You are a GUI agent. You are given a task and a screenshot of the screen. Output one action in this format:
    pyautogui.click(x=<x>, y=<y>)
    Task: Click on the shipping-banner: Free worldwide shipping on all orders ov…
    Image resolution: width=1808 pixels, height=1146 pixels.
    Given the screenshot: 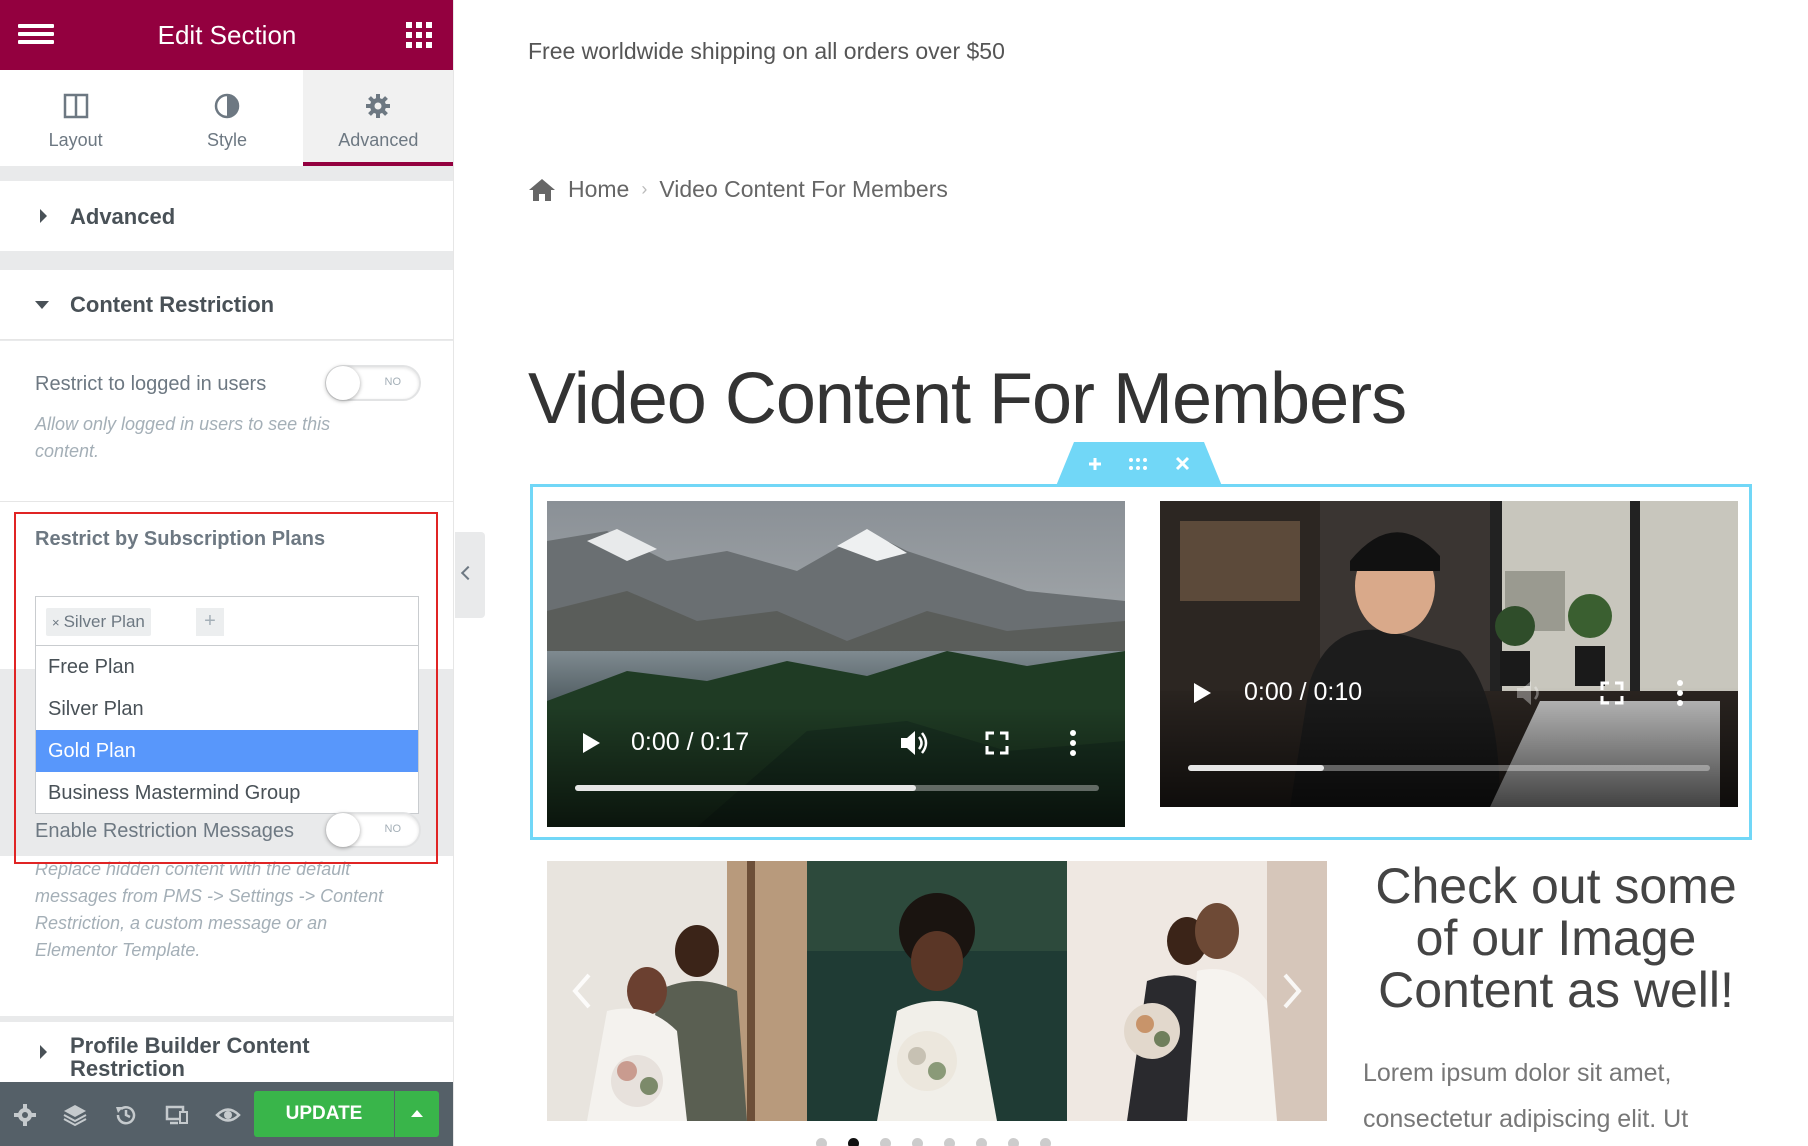 What is the action you would take?
    pyautogui.click(x=766, y=51)
    